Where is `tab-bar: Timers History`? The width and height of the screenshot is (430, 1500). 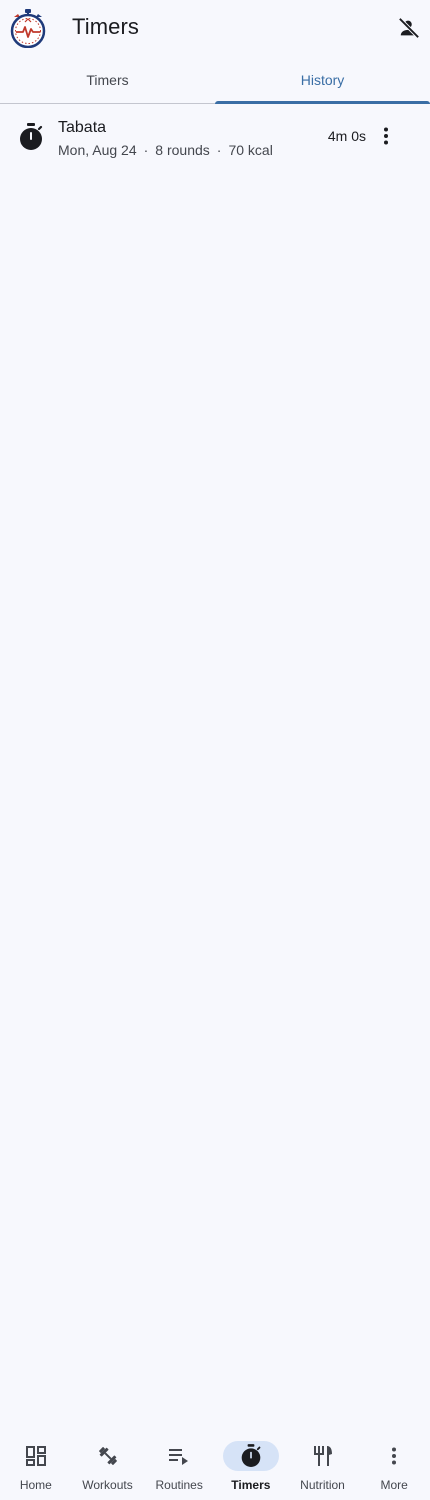 tab-bar: Timers History is located at coordinates (215, 80).